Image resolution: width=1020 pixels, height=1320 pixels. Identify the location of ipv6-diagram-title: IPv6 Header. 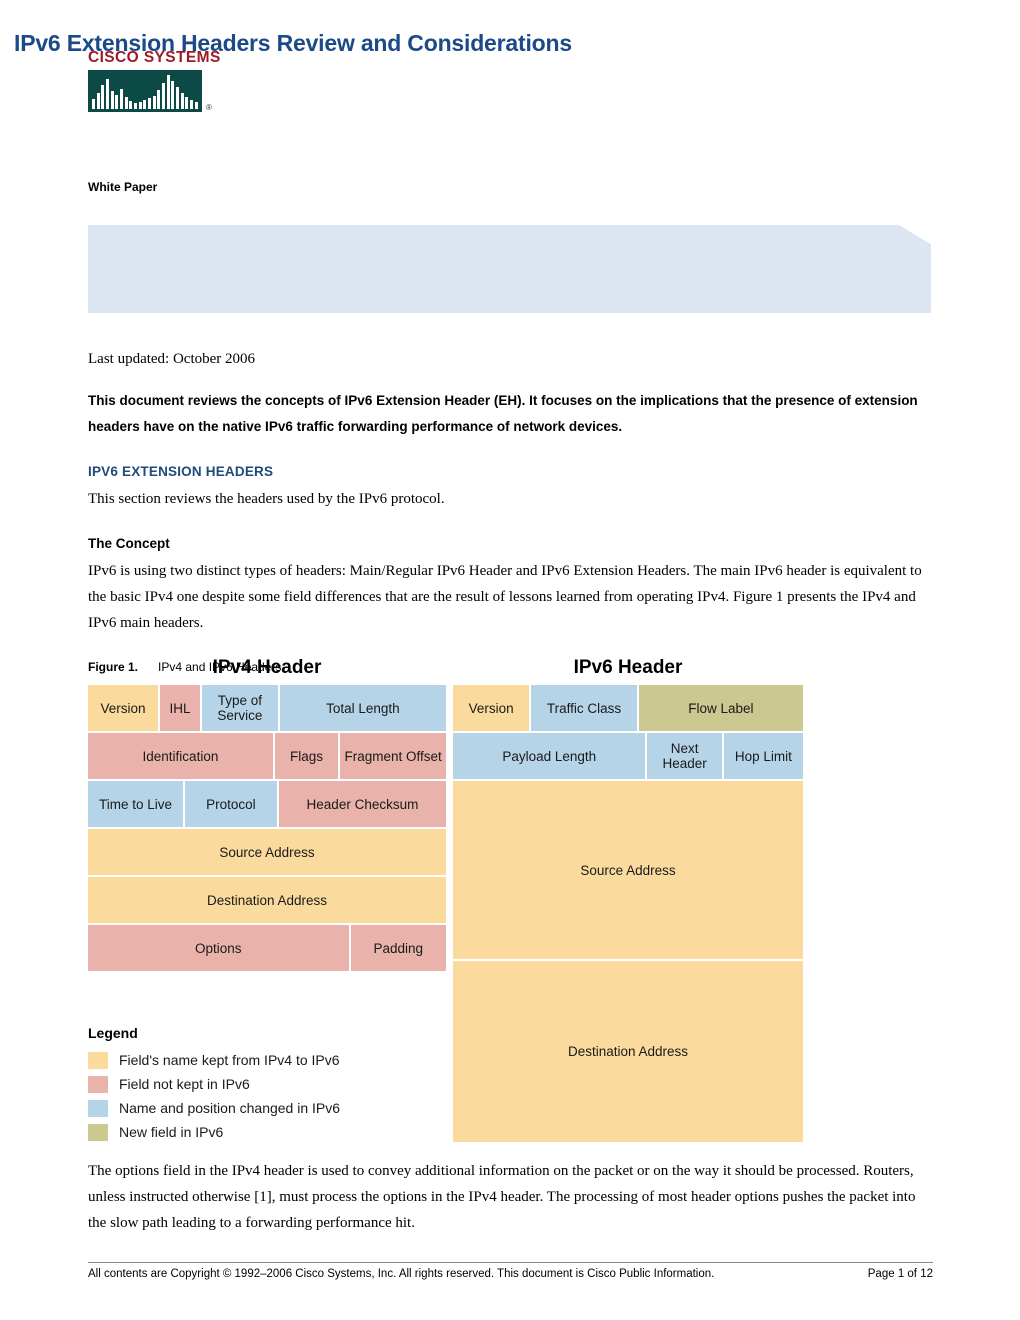
(628, 667).